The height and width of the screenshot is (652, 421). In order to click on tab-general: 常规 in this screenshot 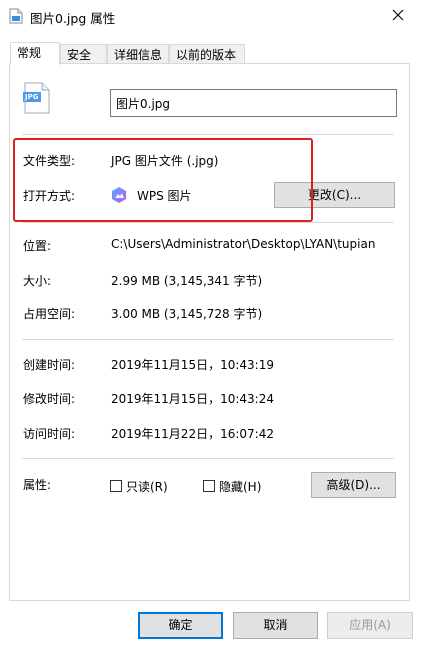, I will do `click(35, 53)`.